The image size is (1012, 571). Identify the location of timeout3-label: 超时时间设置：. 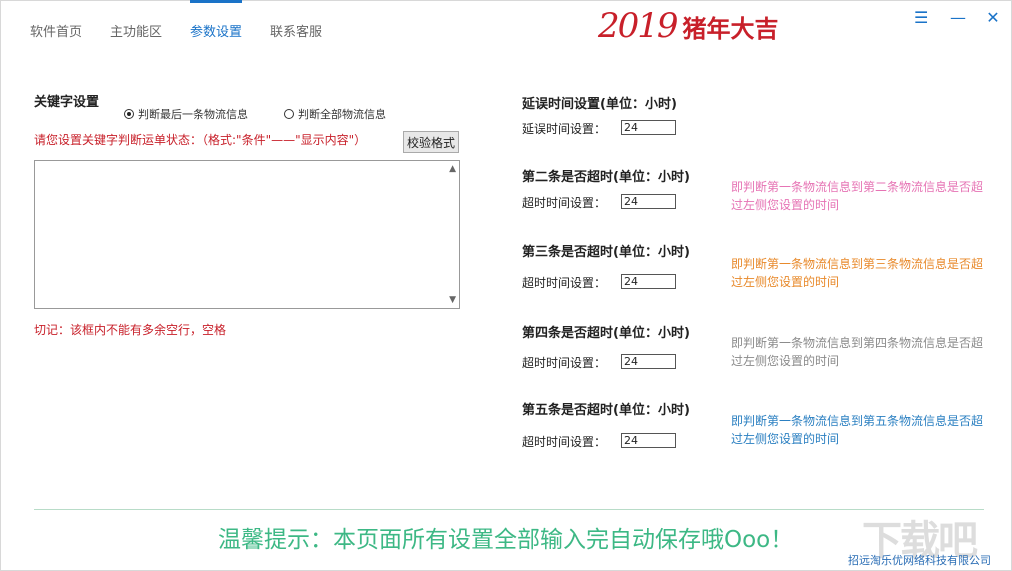
(564, 283).